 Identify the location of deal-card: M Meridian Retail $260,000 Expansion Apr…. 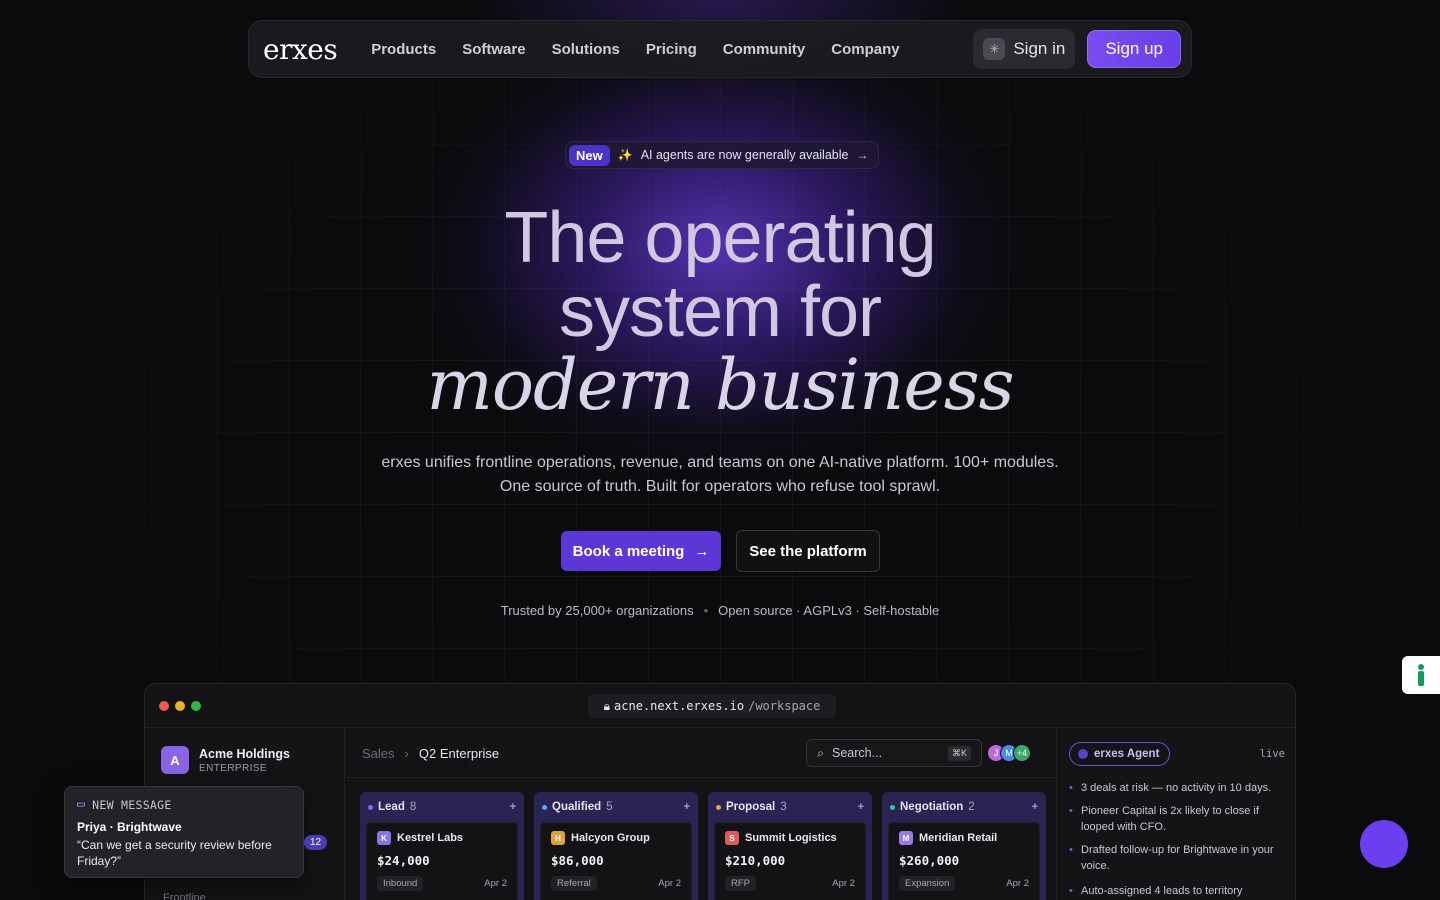
(964, 861).